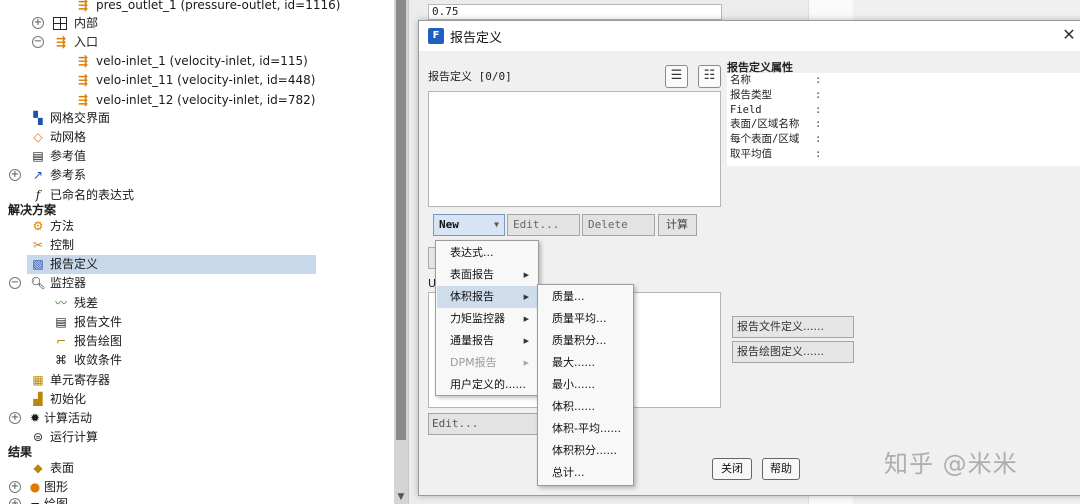 The height and width of the screenshot is (504, 1080). What do you see at coordinates (776, 94) in the screenshot?
I see `property-row: 报告类型:` at bounding box center [776, 94].